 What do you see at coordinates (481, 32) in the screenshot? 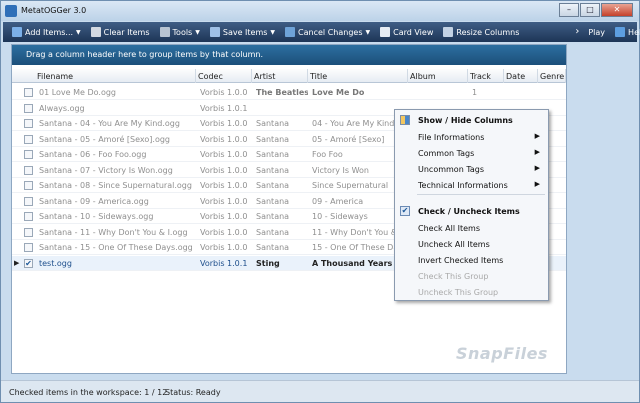
I see `resize-button: Resize Columns` at bounding box center [481, 32].